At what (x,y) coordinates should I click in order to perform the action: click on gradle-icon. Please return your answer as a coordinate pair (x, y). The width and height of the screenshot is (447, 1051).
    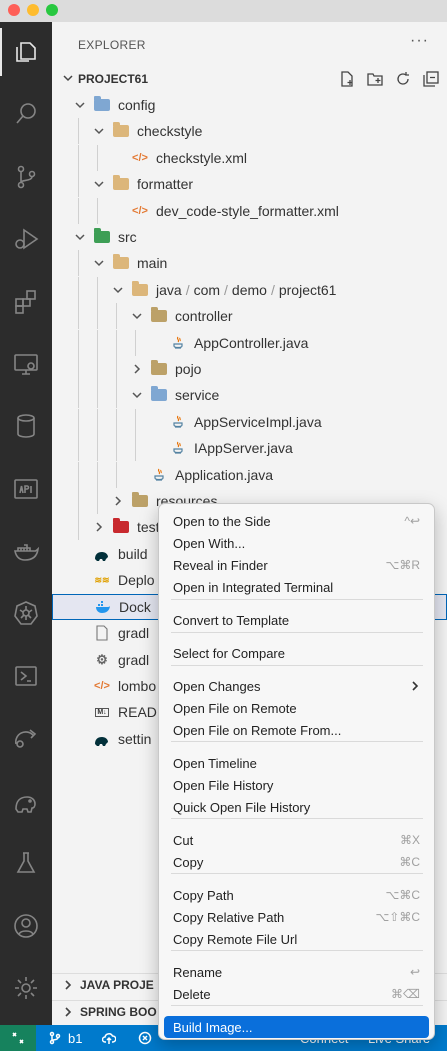
    Looking at the image, I should click on (26, 801).